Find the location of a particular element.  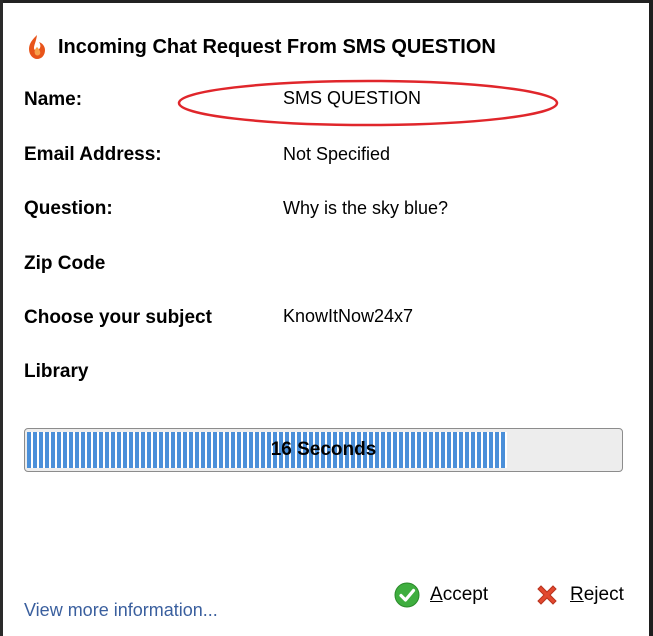

reject-button: Reject is located at coordinates (579, 595).